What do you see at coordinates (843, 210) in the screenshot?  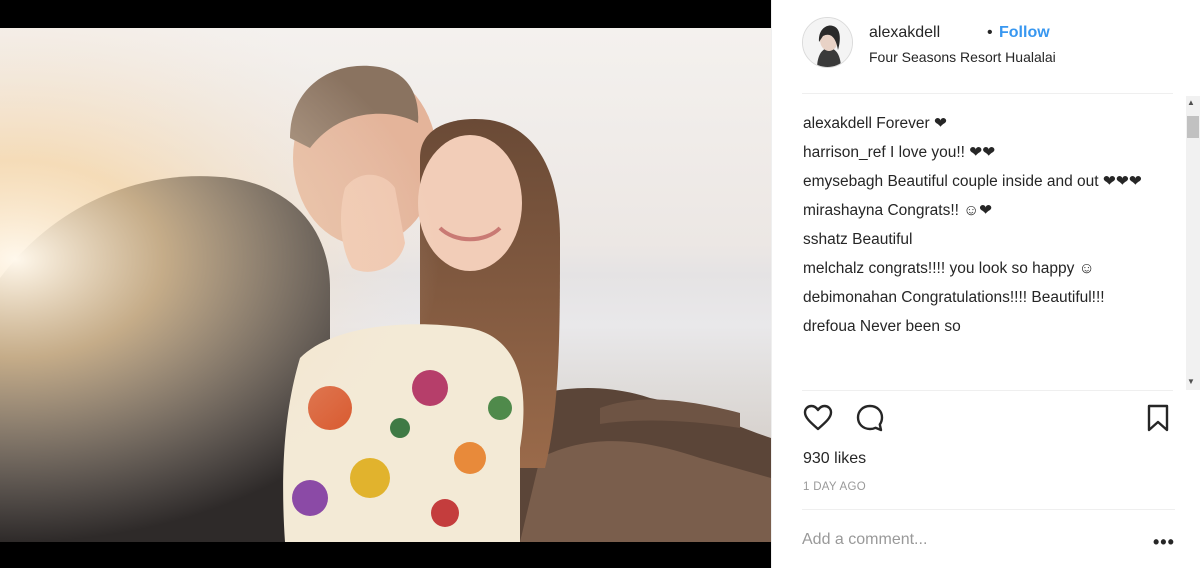 I see `comment-username: mirashayna` at bounding box center [843, 210].